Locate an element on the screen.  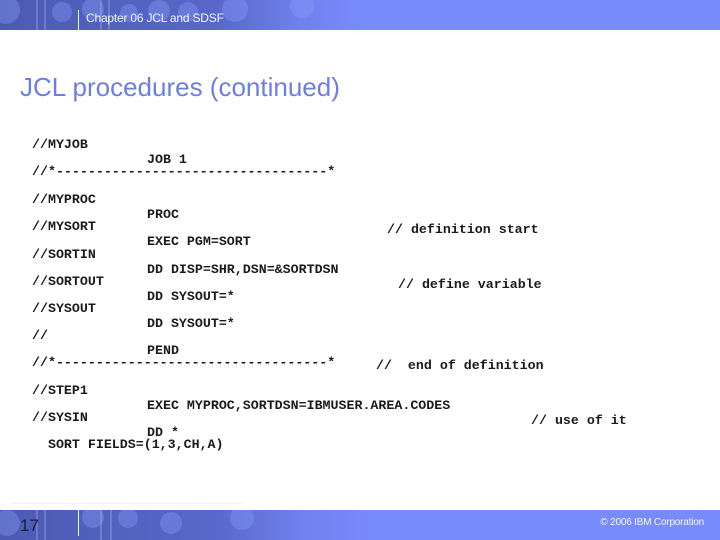
header-divider is located at coordinates (78, 20).